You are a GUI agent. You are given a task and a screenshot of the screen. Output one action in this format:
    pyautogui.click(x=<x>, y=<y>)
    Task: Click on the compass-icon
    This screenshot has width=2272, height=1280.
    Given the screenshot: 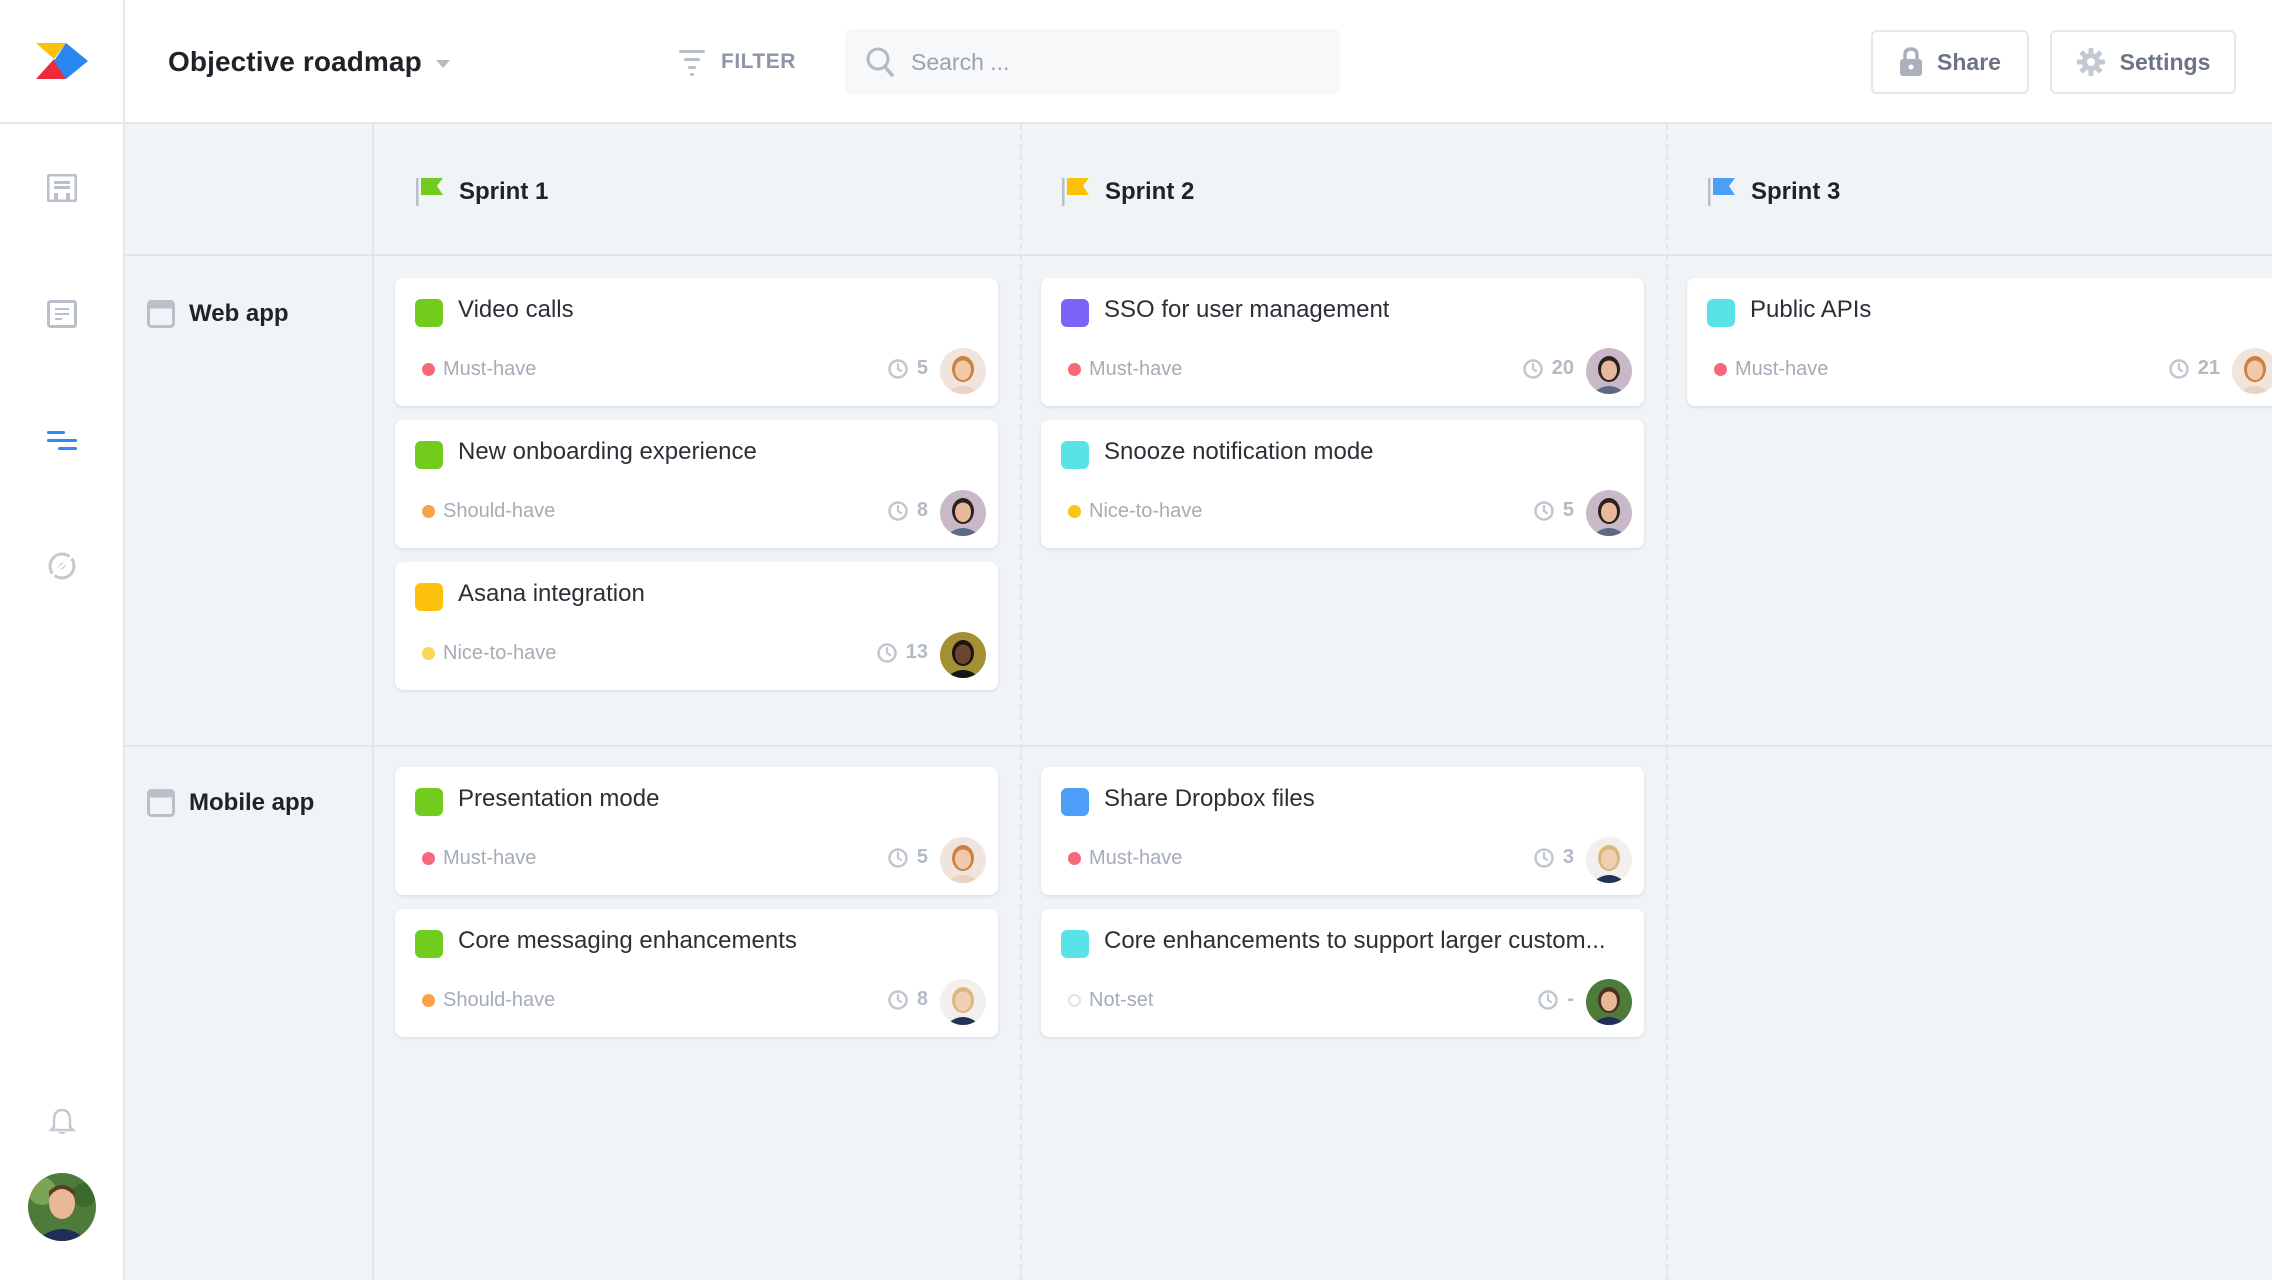 What is the action you would take?
    pyautogui.click(x=61, y=566)
    